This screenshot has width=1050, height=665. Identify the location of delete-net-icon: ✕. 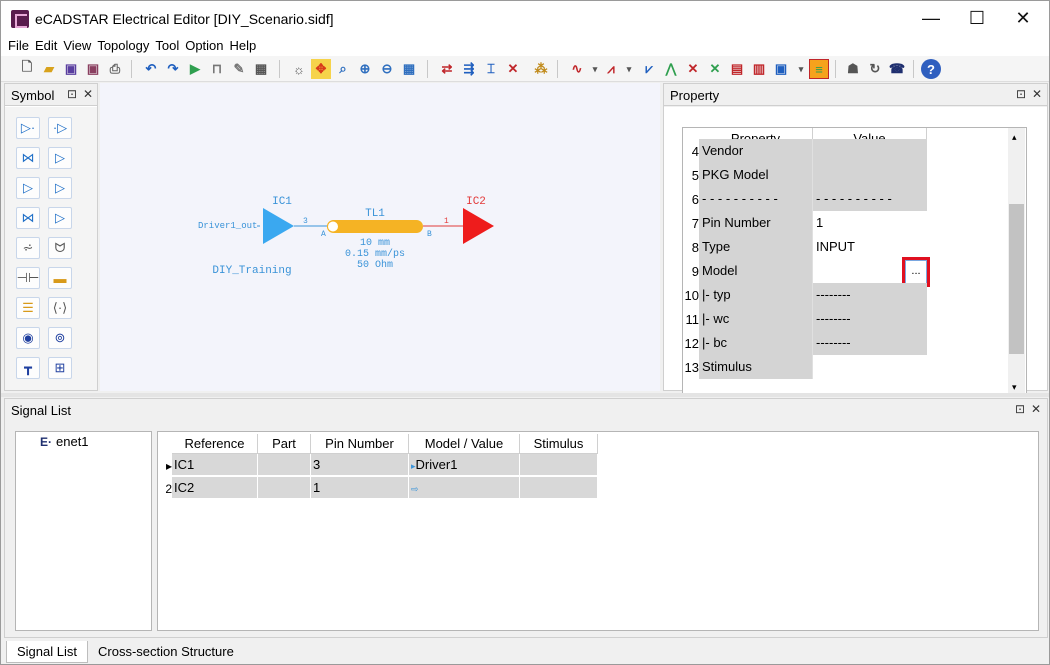
(513, 69).